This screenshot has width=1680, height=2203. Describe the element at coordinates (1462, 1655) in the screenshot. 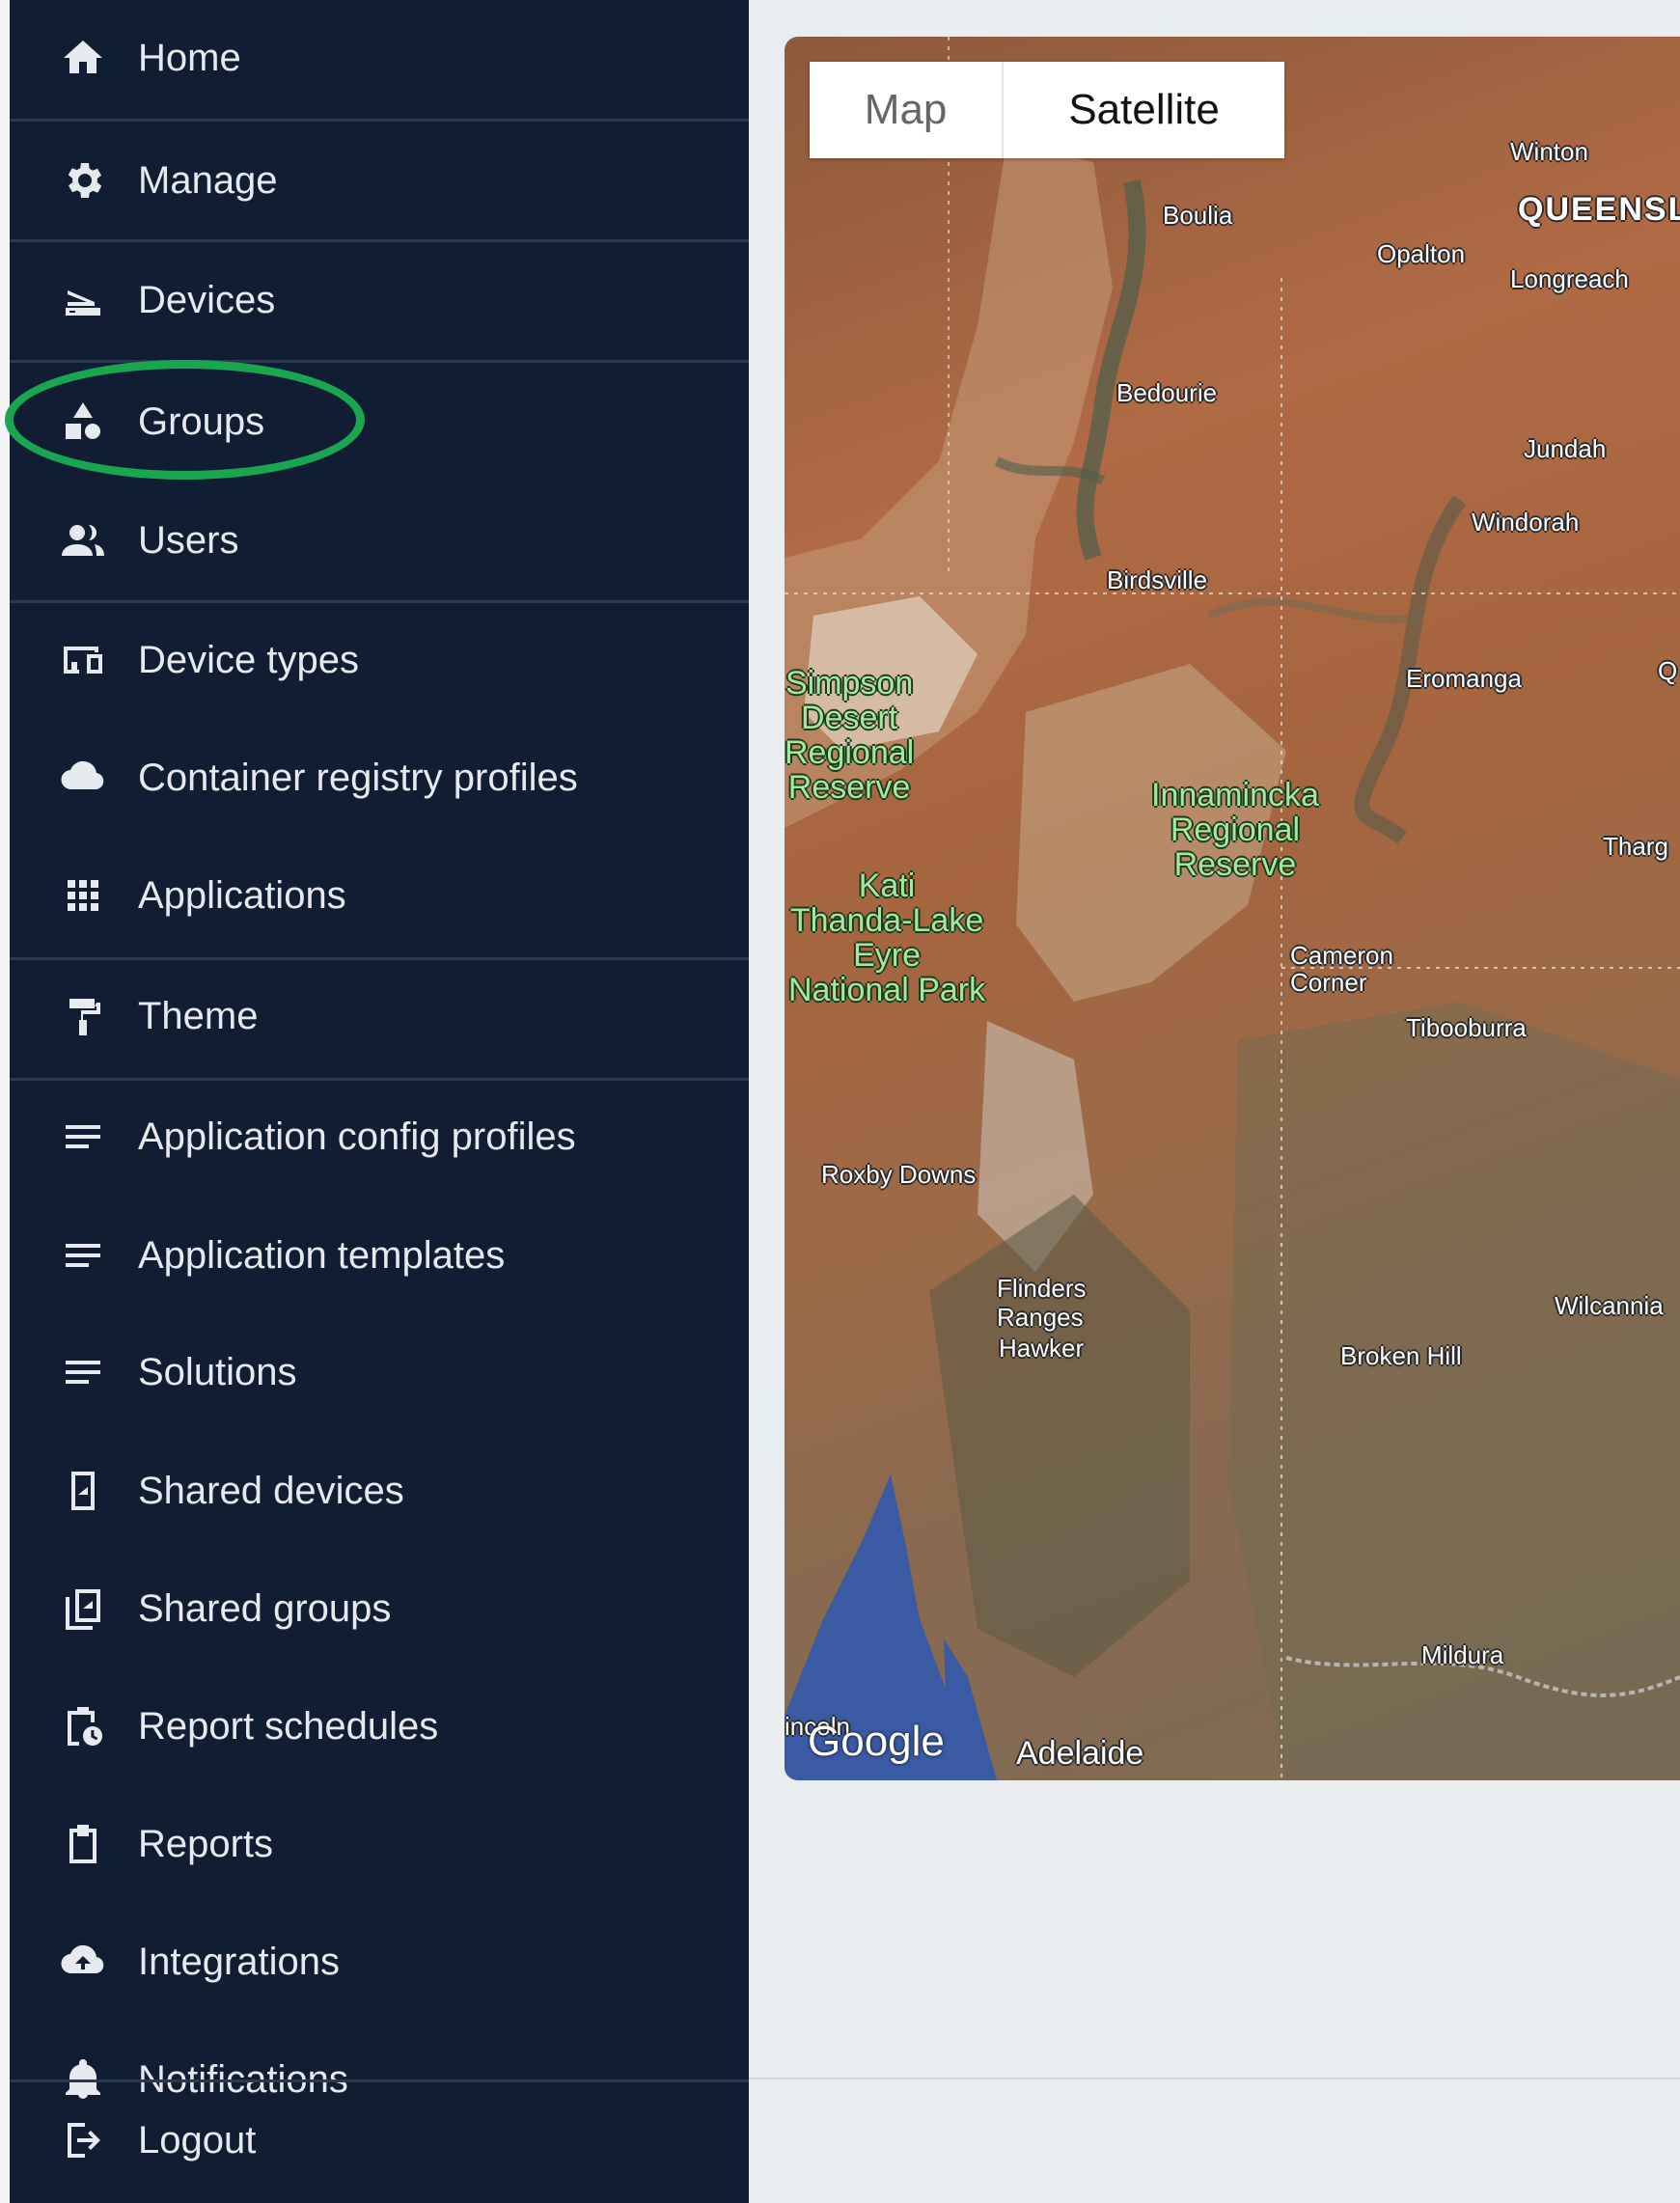

I see `map-label-mildura: Mildura` at that location.